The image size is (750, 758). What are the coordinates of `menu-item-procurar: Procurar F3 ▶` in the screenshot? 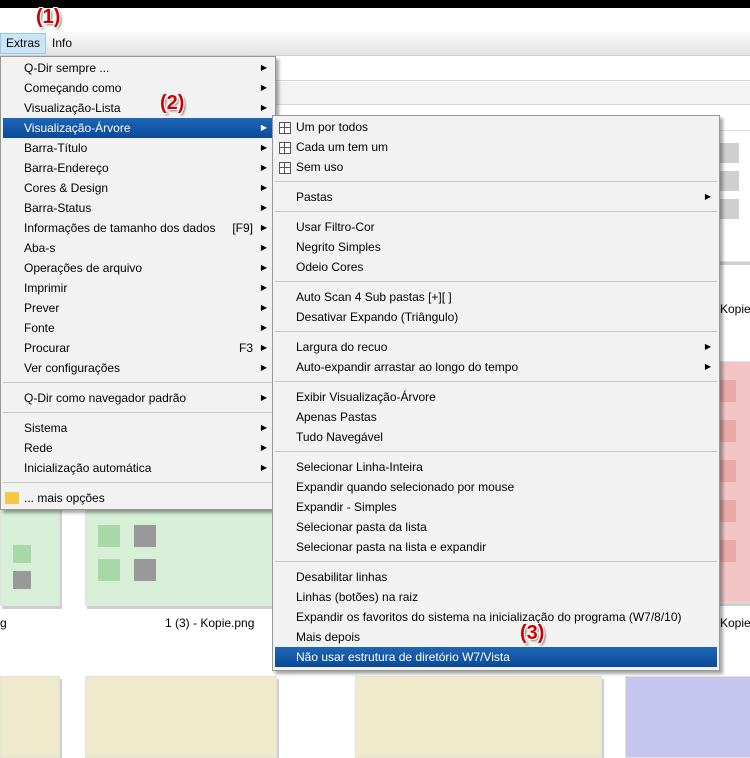 It's located at (138, 348).